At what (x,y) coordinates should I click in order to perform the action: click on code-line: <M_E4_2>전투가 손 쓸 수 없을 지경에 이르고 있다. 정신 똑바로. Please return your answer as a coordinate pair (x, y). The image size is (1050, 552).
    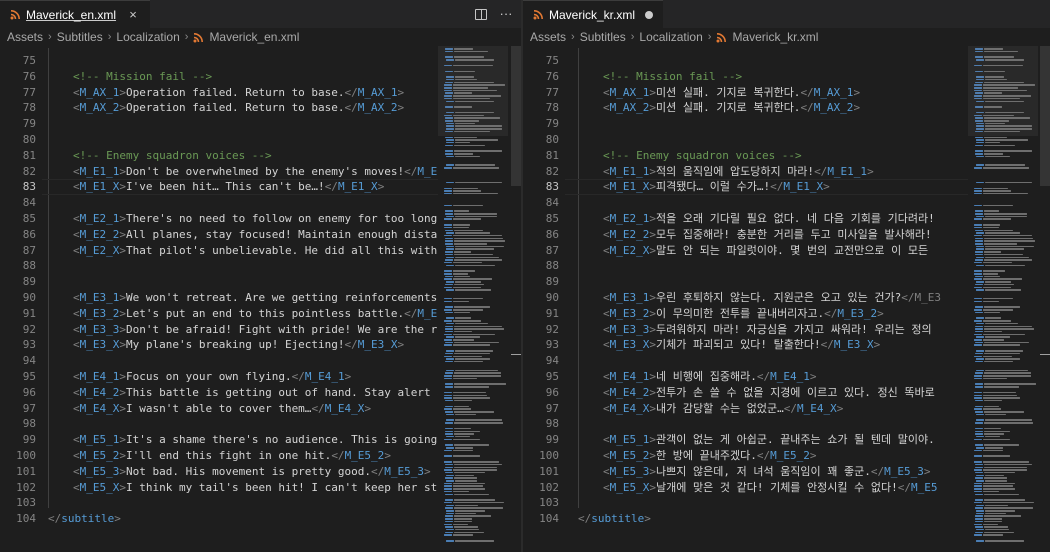
    Looking at the image, I should click on (785, 393).